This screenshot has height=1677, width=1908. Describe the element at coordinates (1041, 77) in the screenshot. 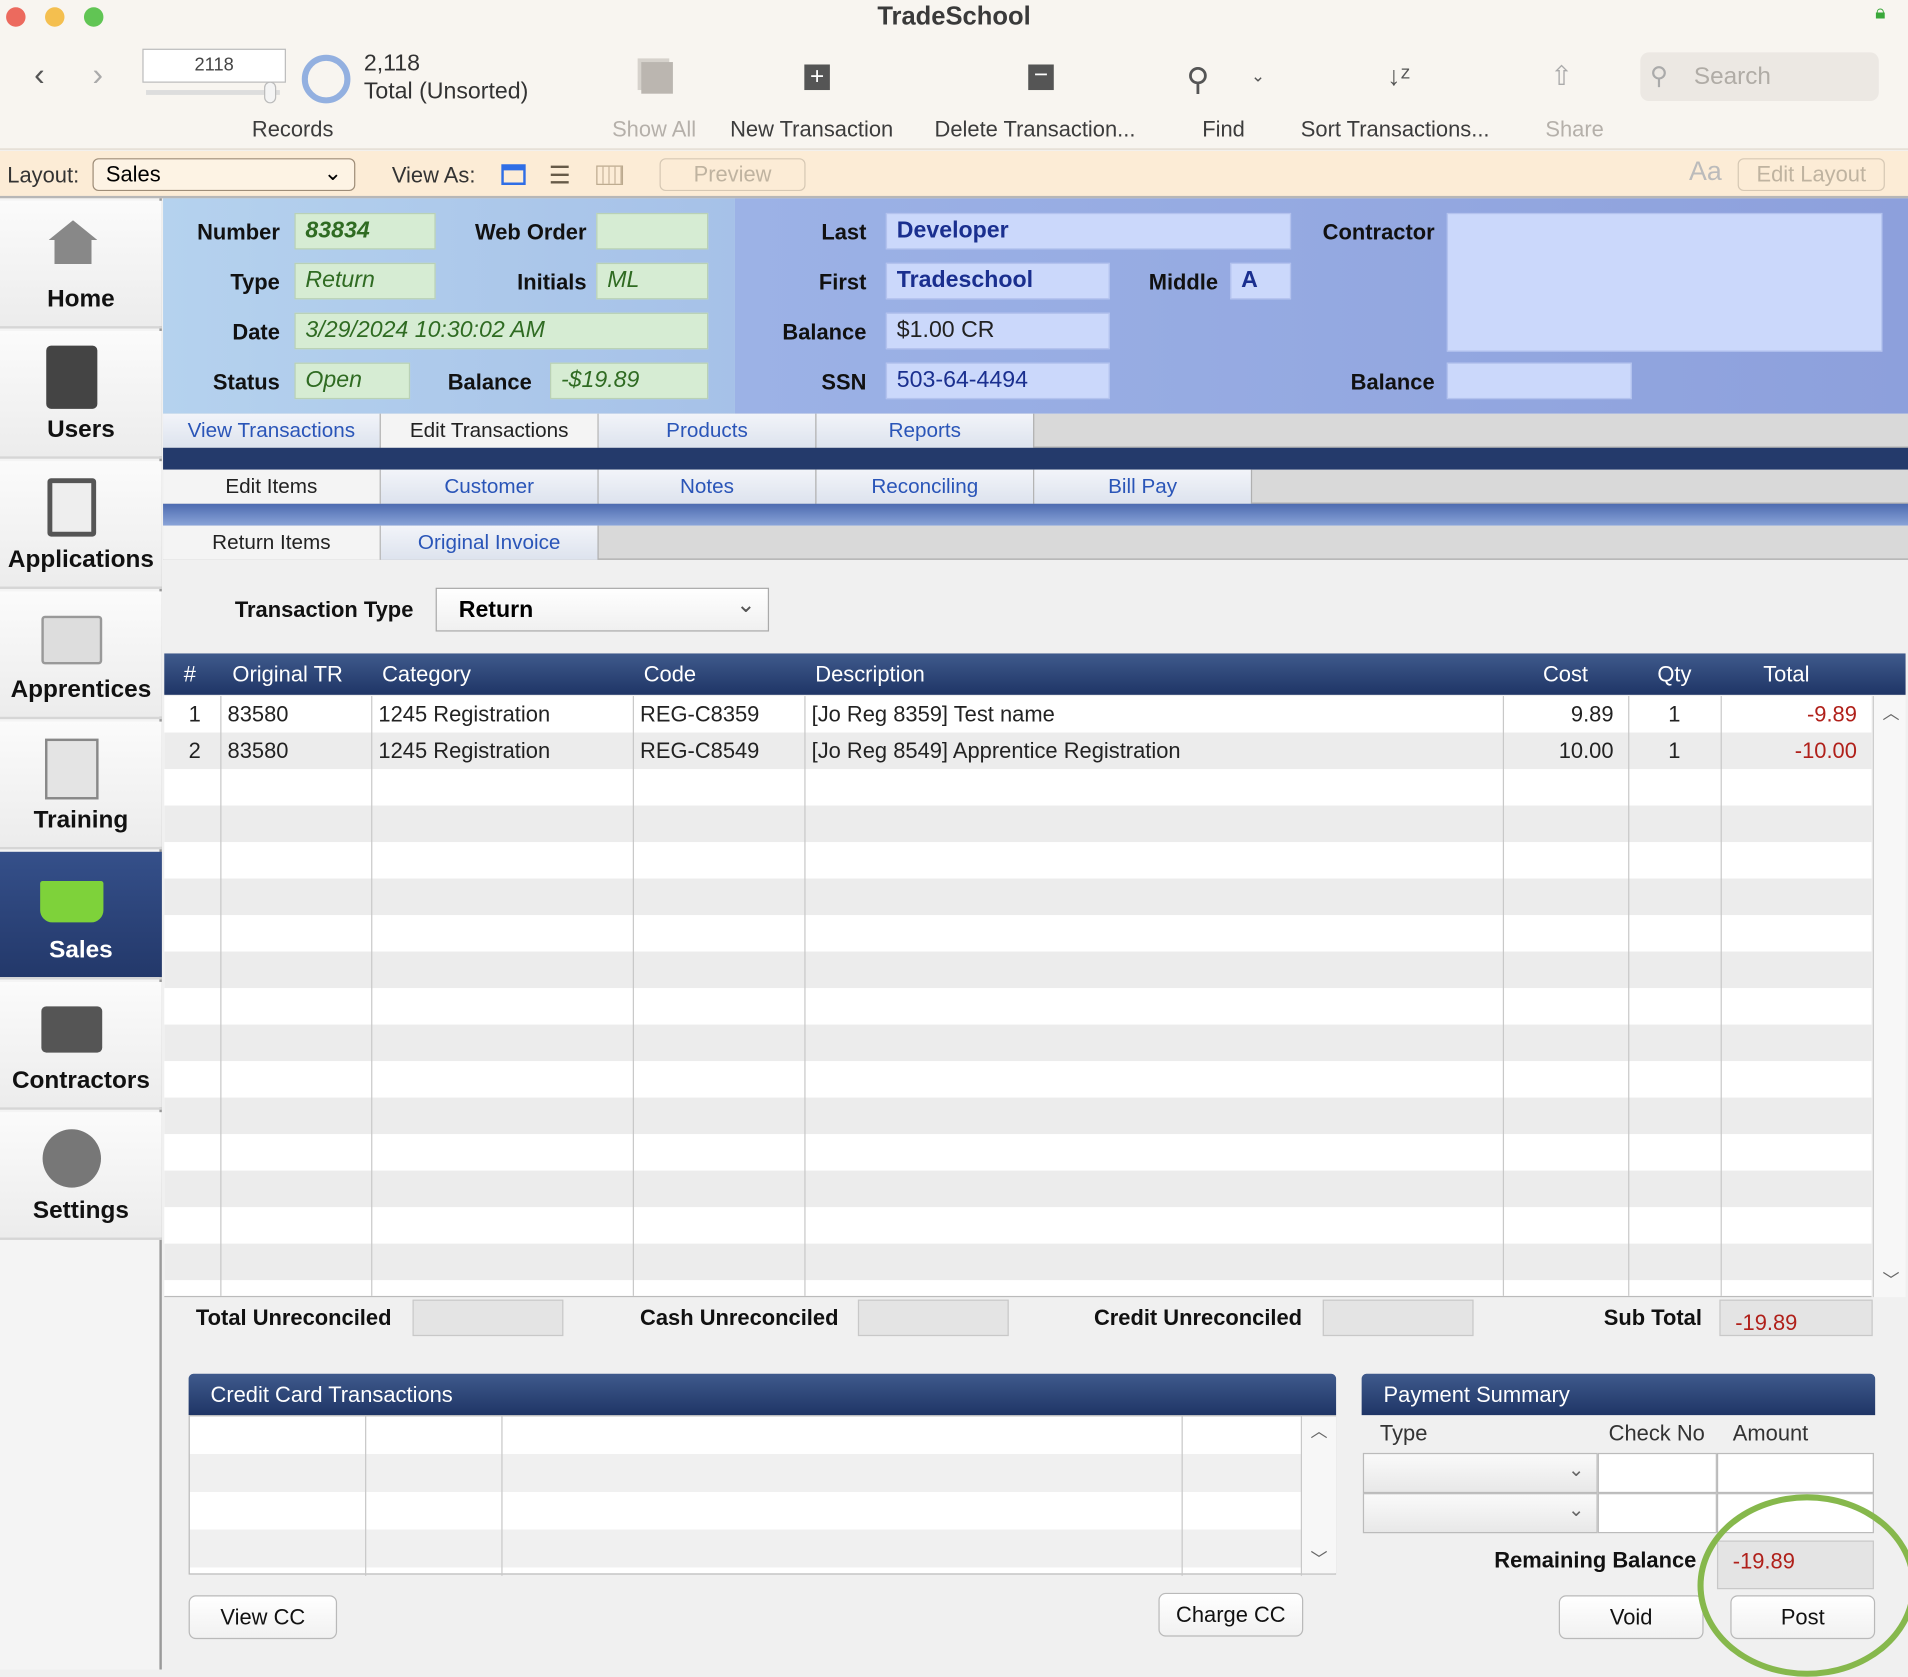

I see `minus-icon: −` at that location.